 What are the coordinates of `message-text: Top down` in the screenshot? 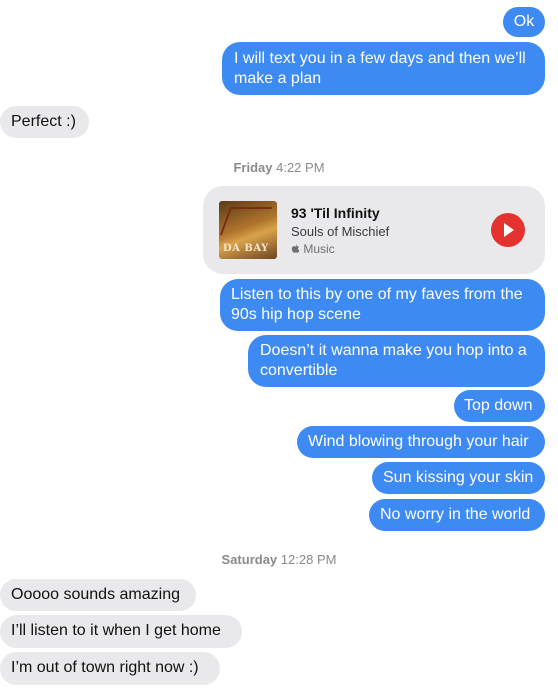 It's located at (498, 405).